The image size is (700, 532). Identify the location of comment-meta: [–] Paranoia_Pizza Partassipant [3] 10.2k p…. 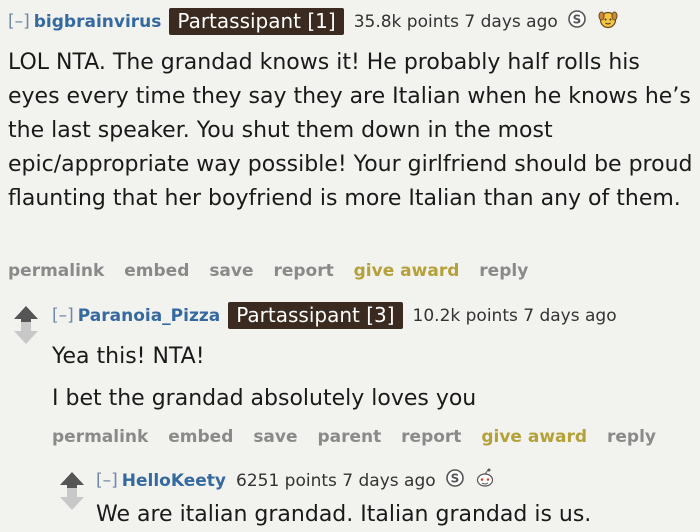
(334, 315).